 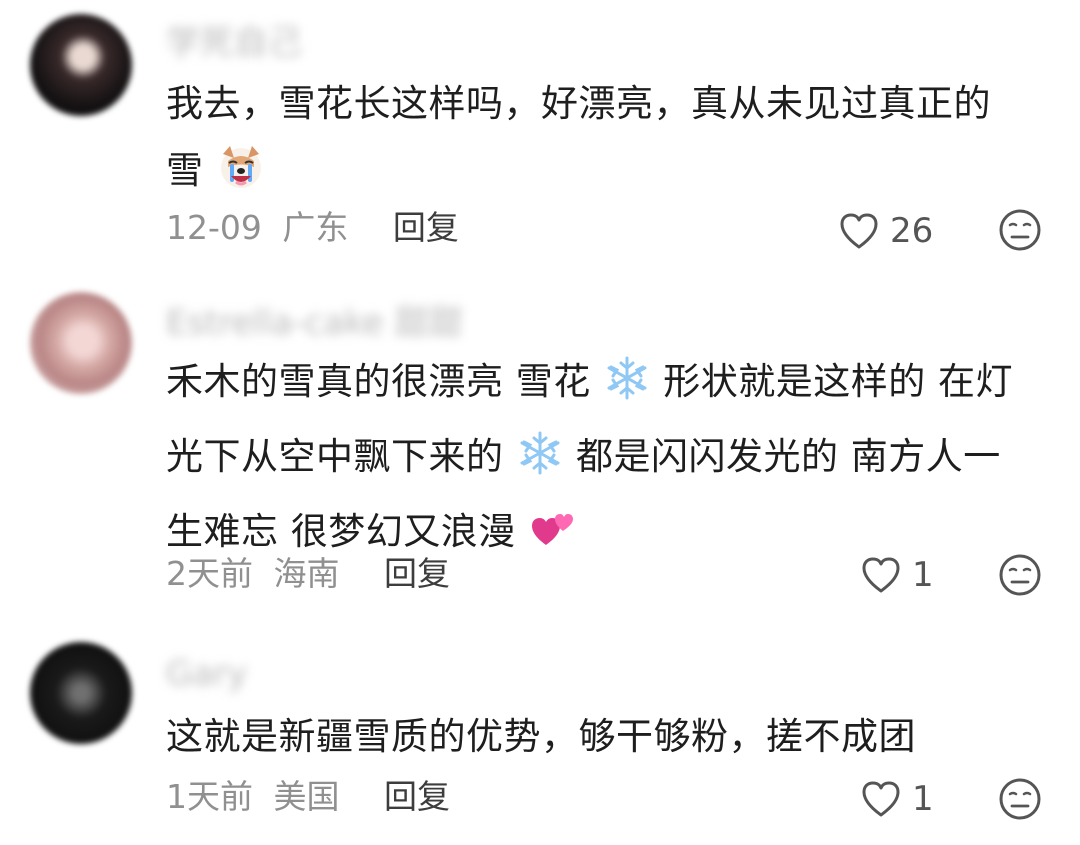 What do you see at coordinates (606, 174) in the screenshot?
I see `comment-line: 雪` at bounding box center [606, 174].